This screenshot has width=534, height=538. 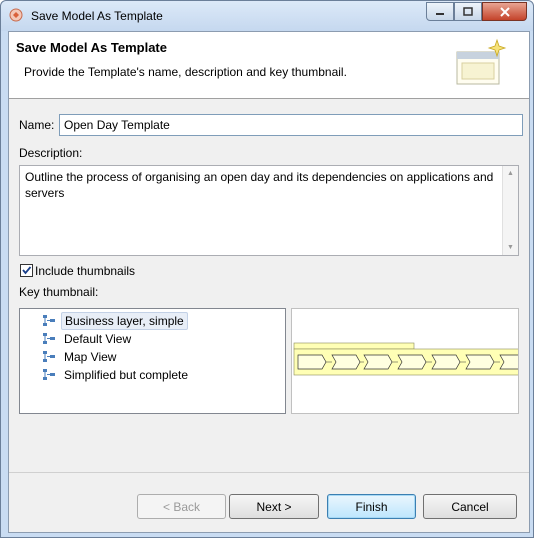 I want to click on thumbnail-preview-image, so click(x=405, y=359).